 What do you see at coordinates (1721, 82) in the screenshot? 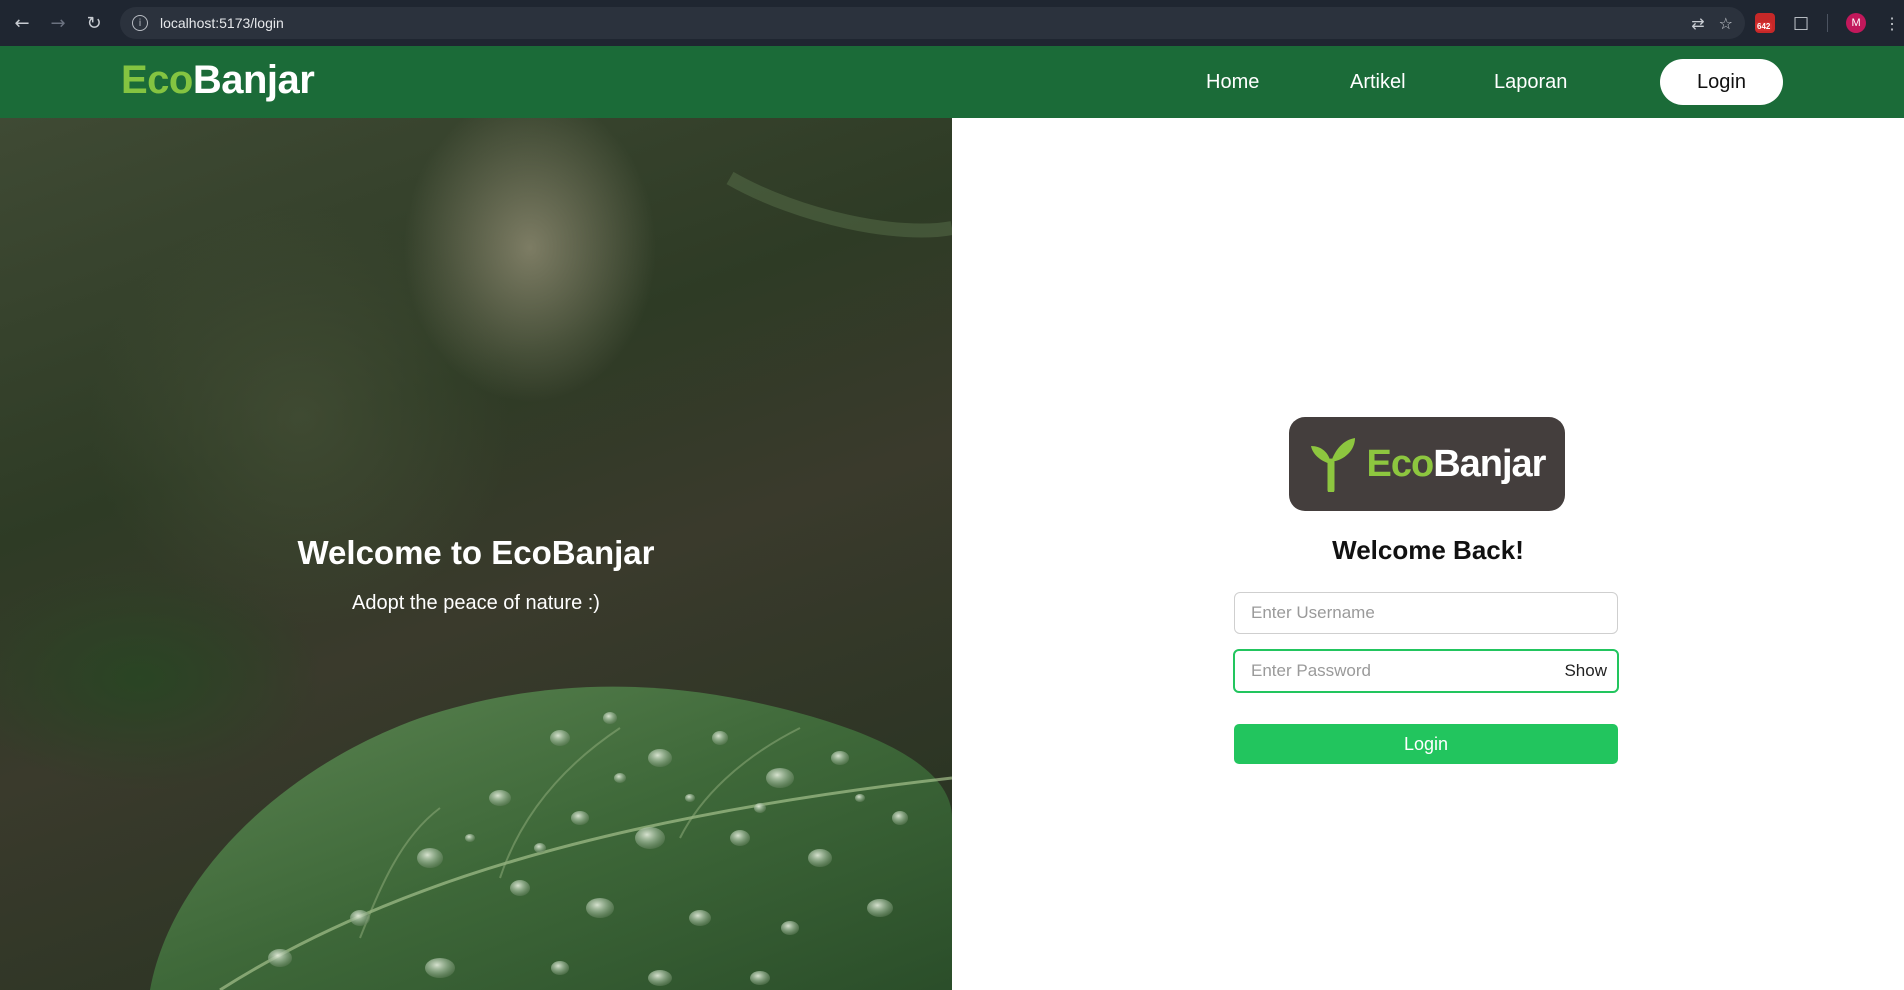
I see `header-login-button: Login` at bounding box center [1721, 82].